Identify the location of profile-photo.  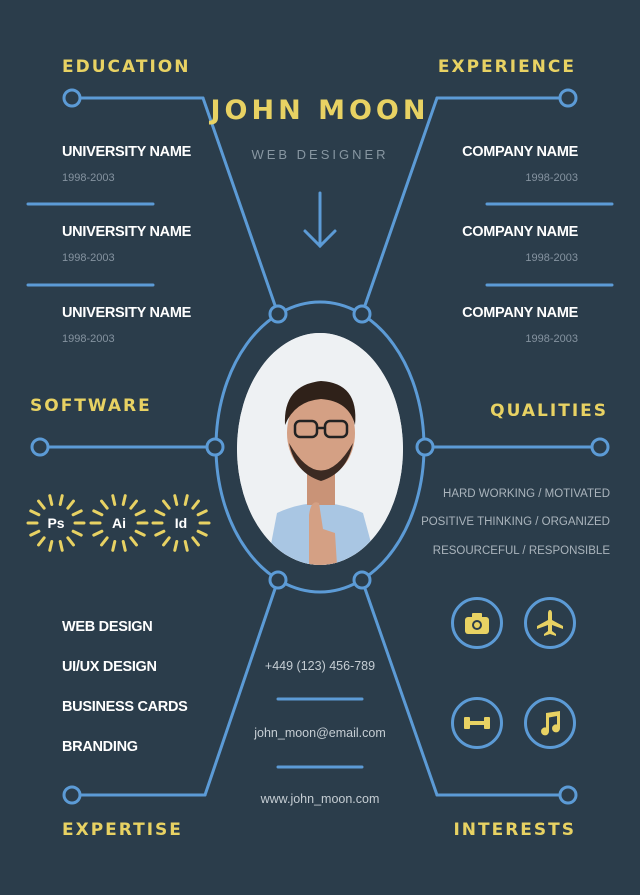
(320, 449).